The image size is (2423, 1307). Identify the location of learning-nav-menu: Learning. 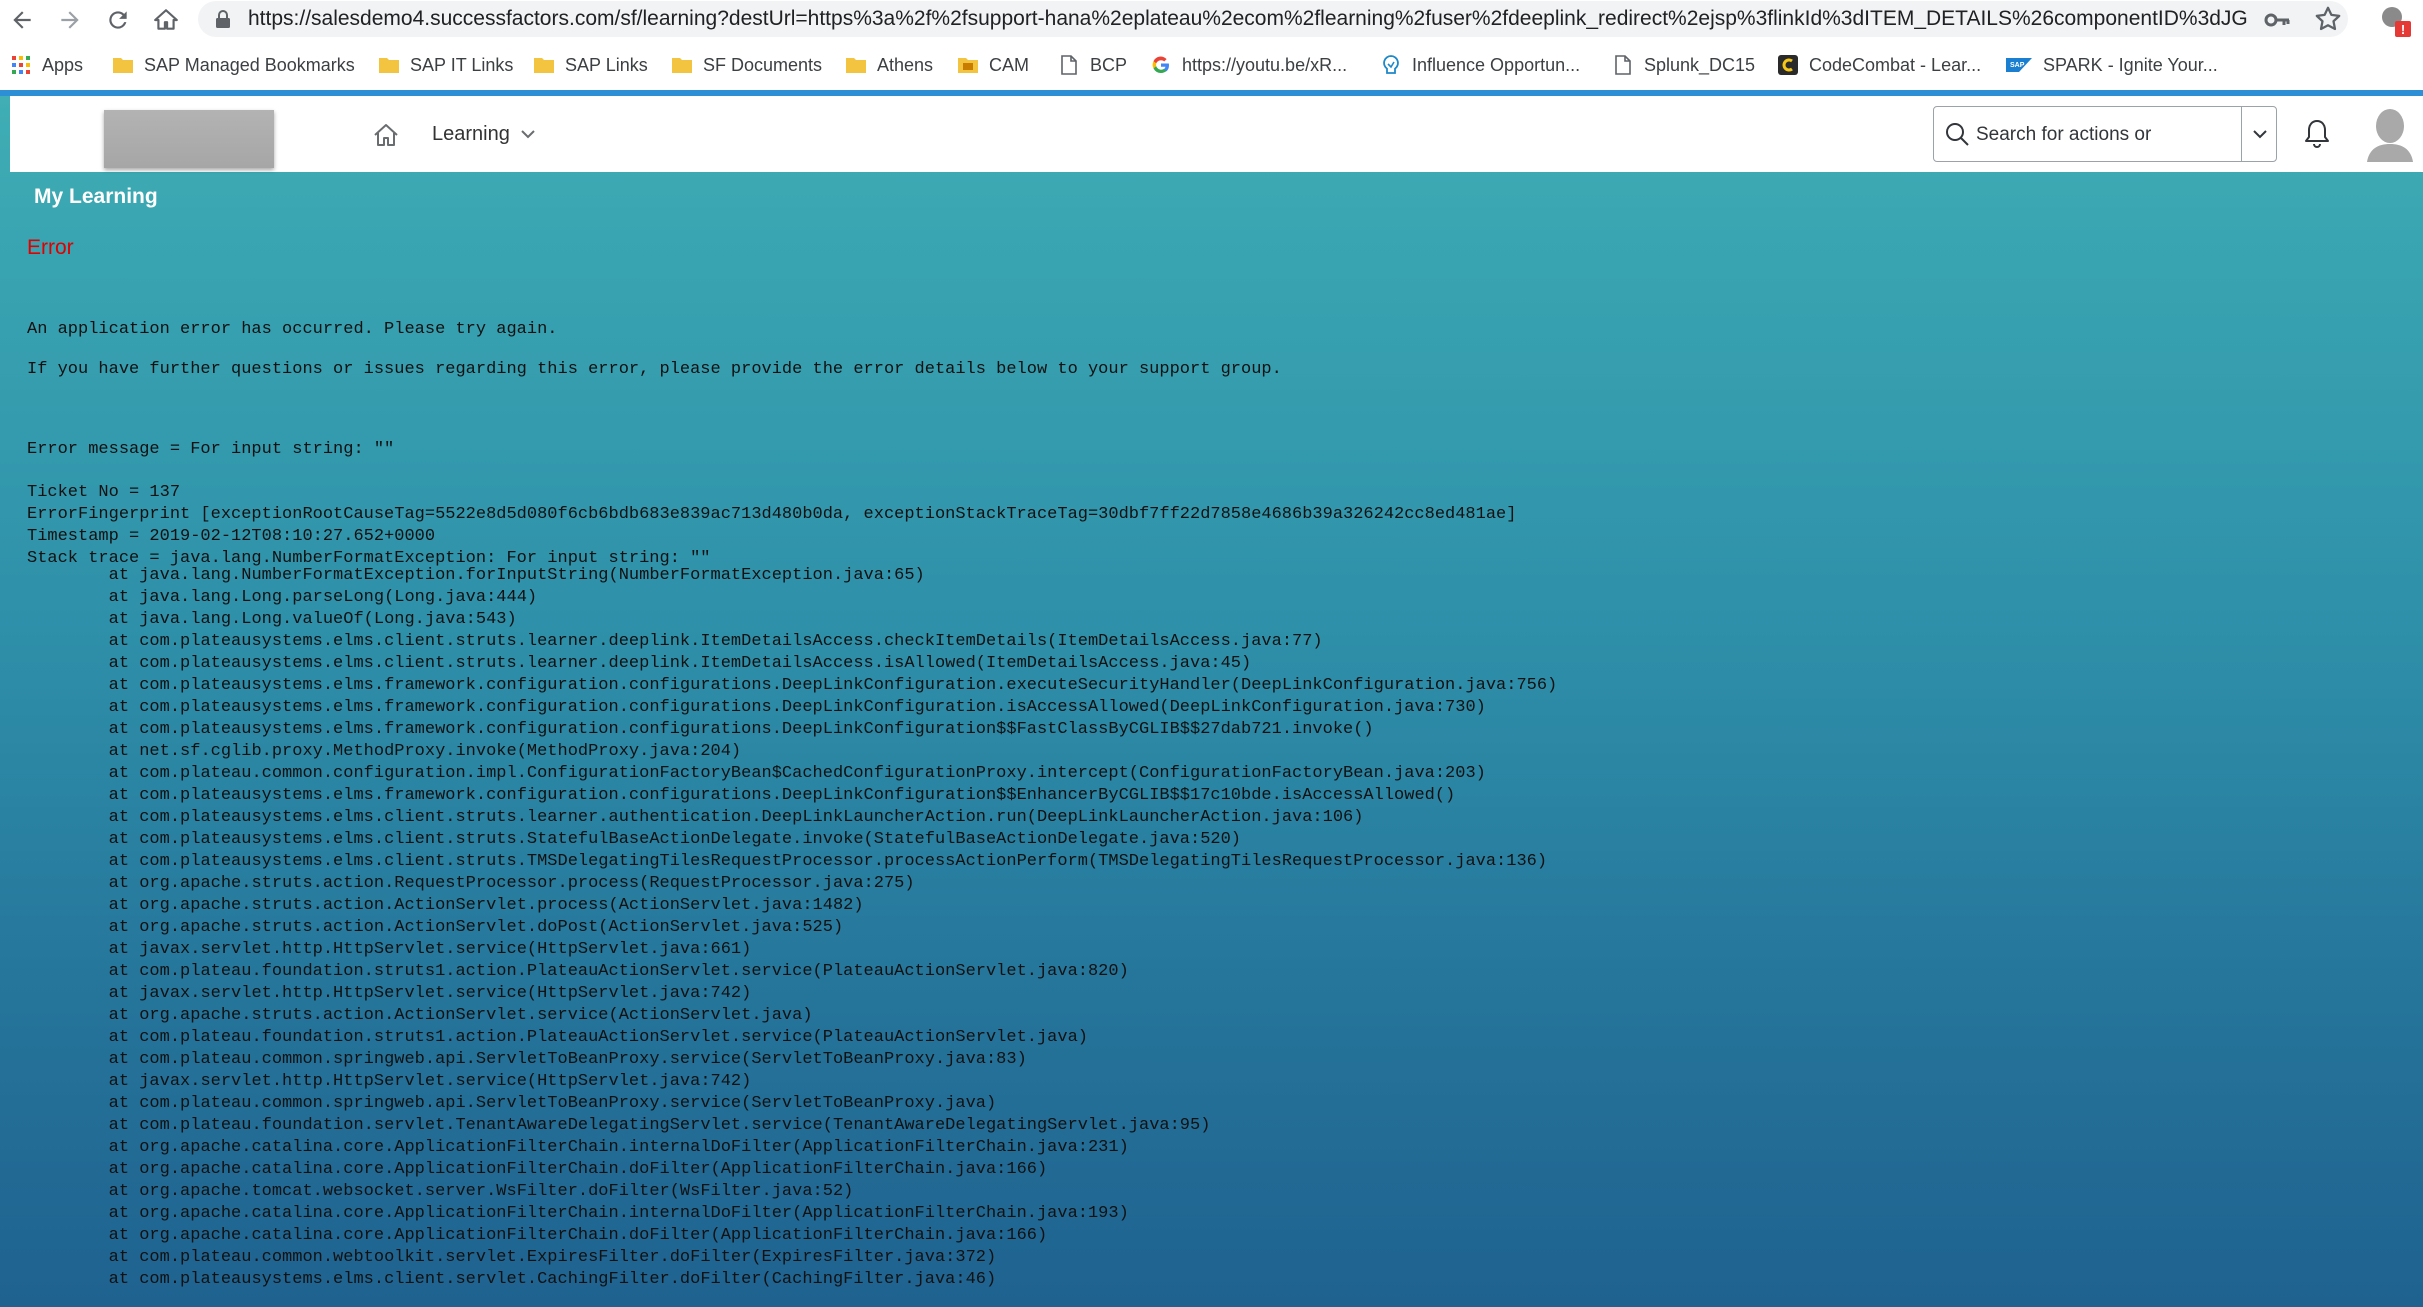
(484, 134).